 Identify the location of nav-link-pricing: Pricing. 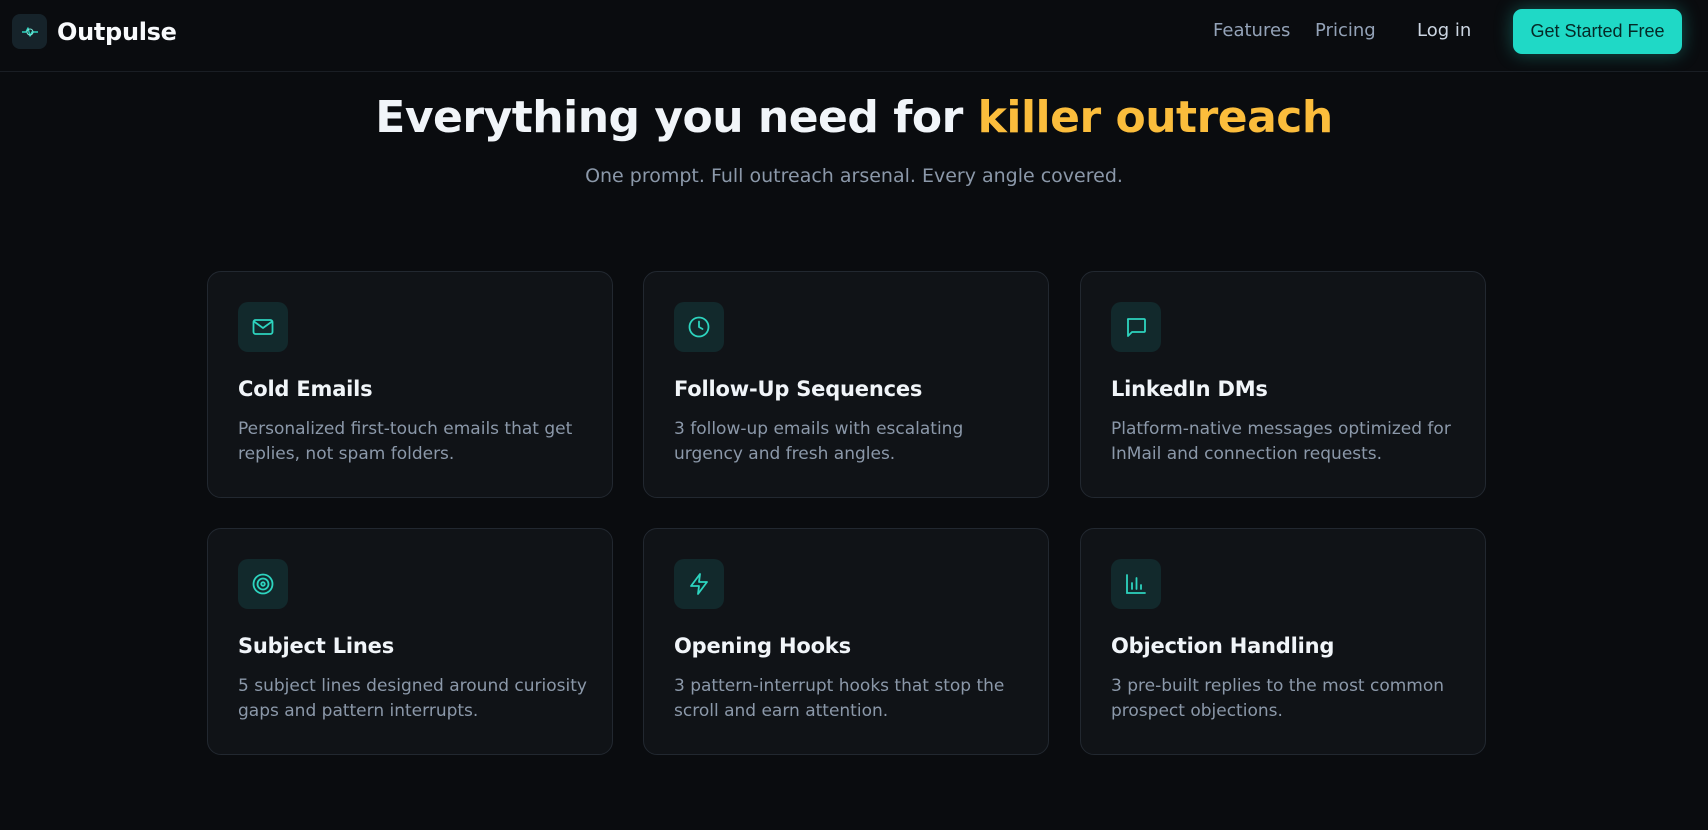
(1345, 30).